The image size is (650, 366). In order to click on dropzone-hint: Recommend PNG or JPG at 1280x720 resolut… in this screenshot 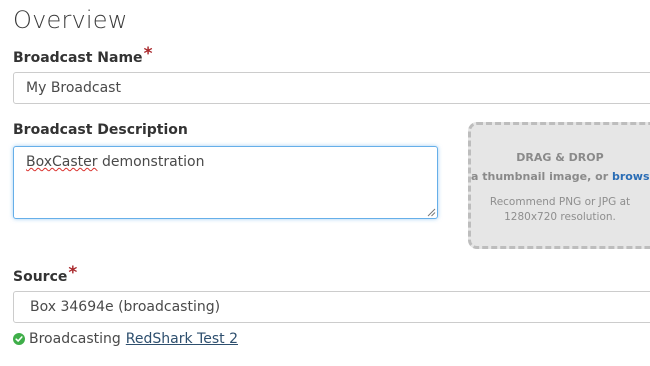, I will do `click(560, 210)`.